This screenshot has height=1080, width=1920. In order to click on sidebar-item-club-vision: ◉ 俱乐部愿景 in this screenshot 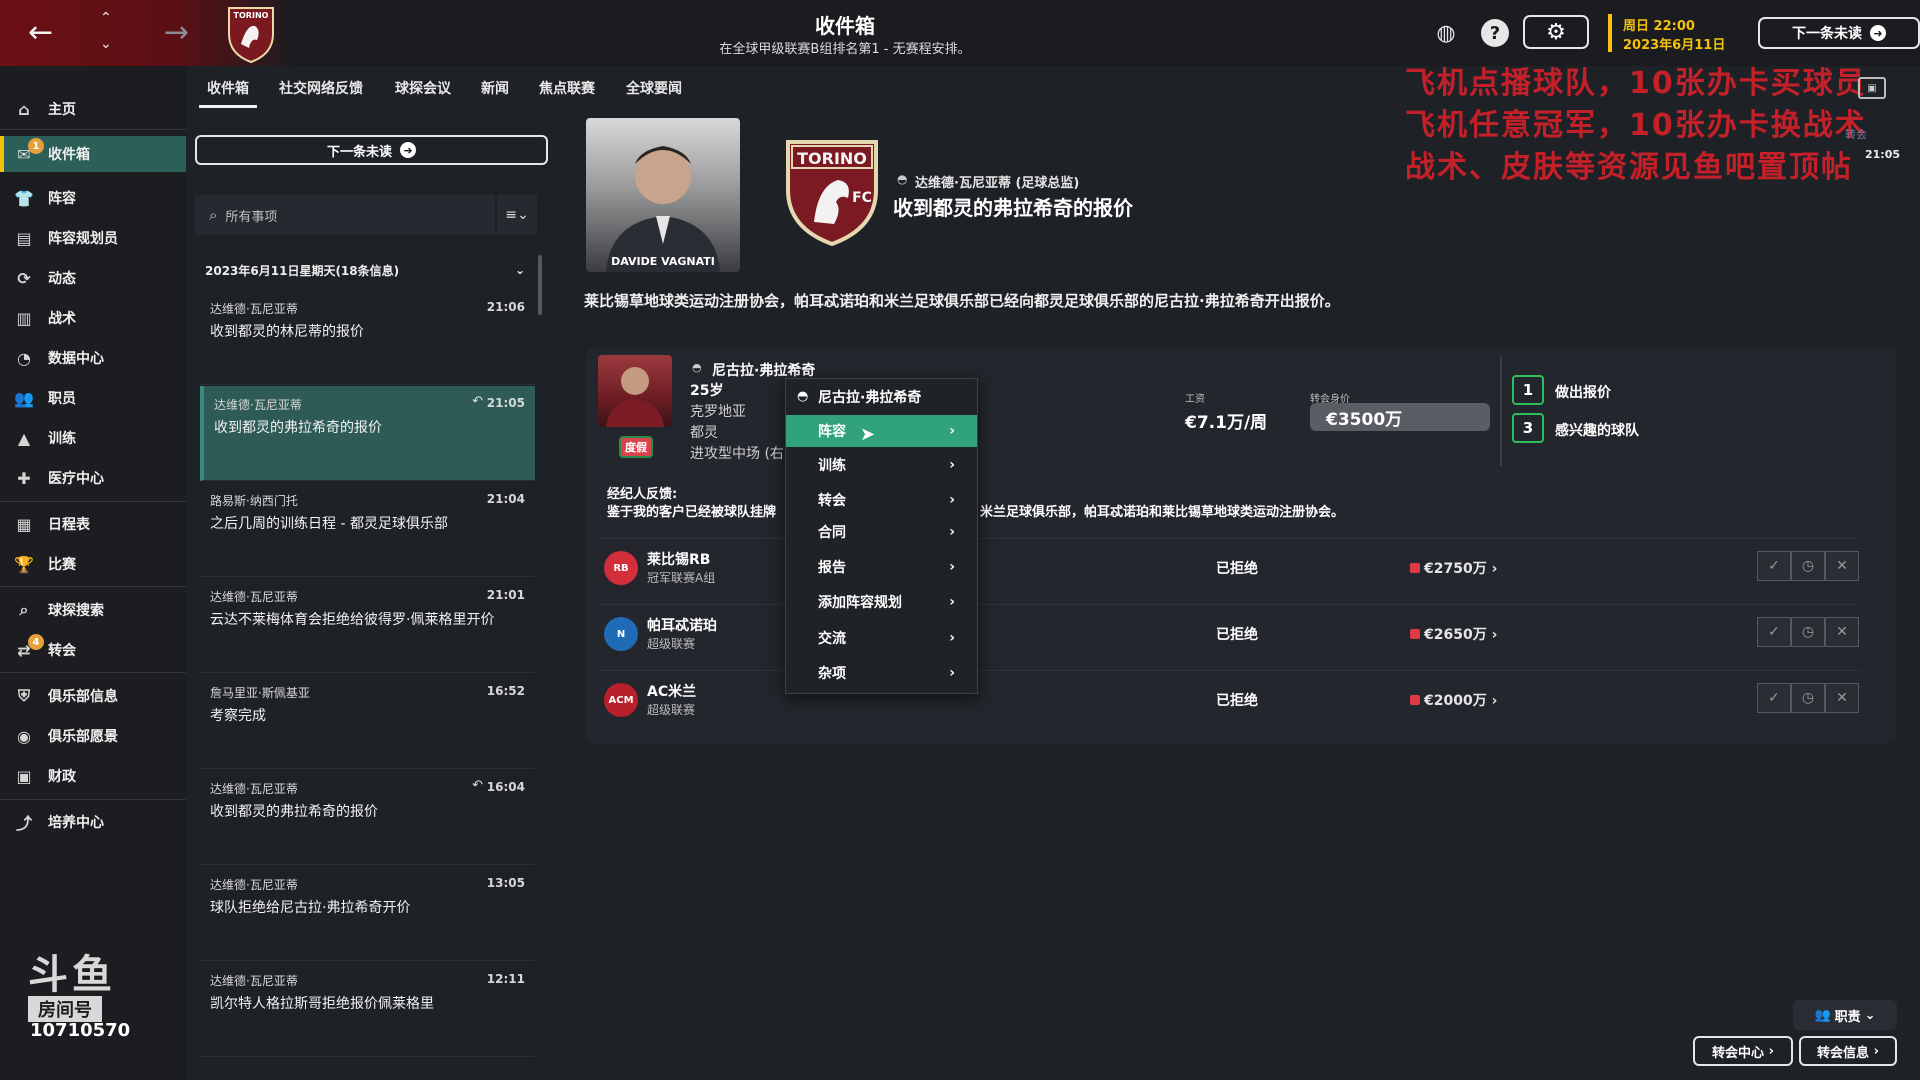, I will do `click(93, 736)`.